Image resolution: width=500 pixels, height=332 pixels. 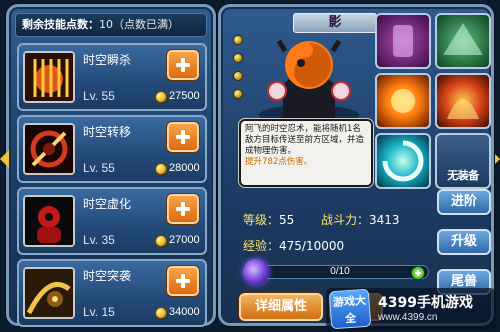 I want to click on skill-name: 时空瞬杀, so click(x=107, y=60).